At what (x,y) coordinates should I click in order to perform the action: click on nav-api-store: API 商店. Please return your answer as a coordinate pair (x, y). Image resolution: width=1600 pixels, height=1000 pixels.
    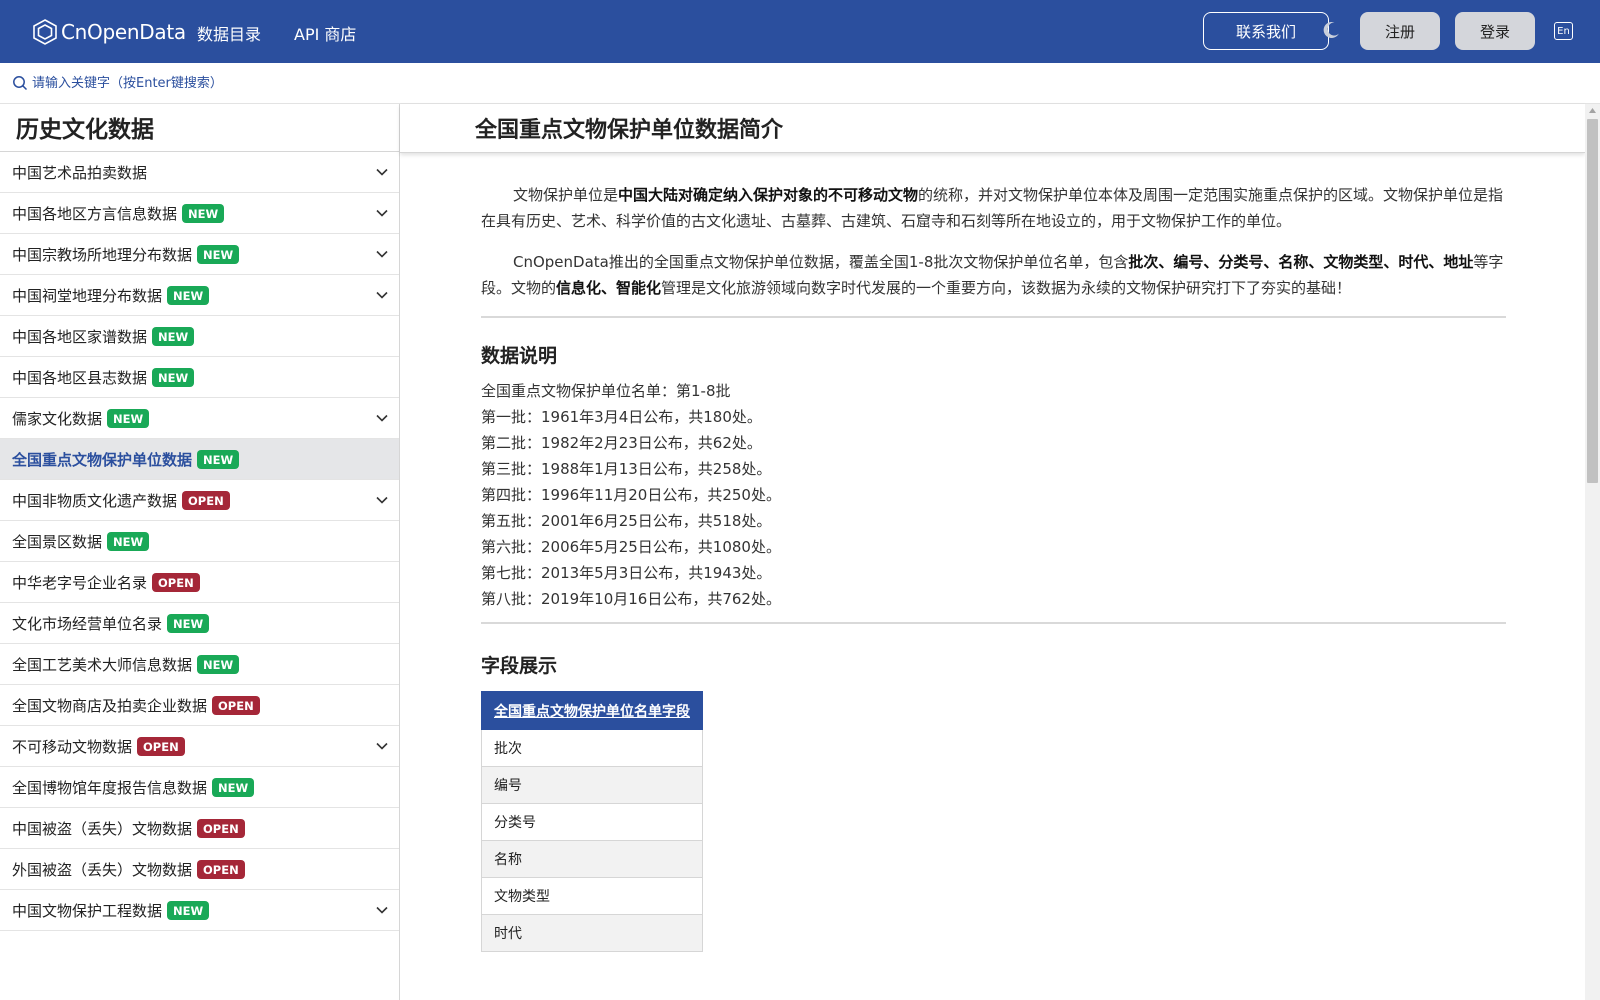
    Looking at the image, I should click on (325, 33).